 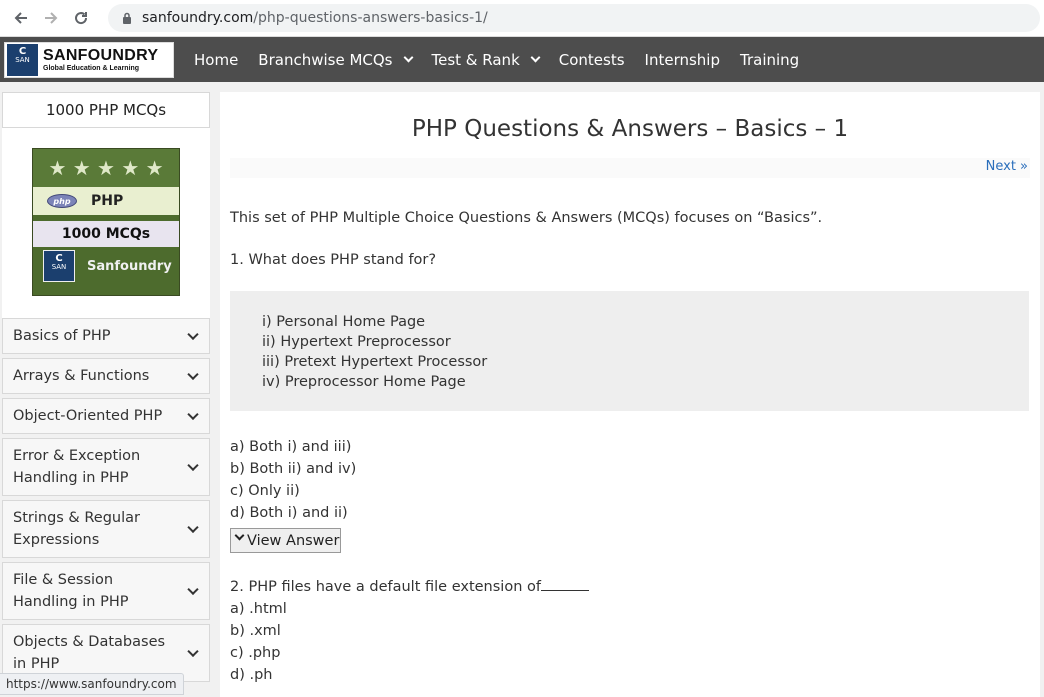 What do you see at coordinates (370, 18) in the screenshot?
I see `url-path: /php-questions-answers-basics-1/` at bounding box center [370, 18].